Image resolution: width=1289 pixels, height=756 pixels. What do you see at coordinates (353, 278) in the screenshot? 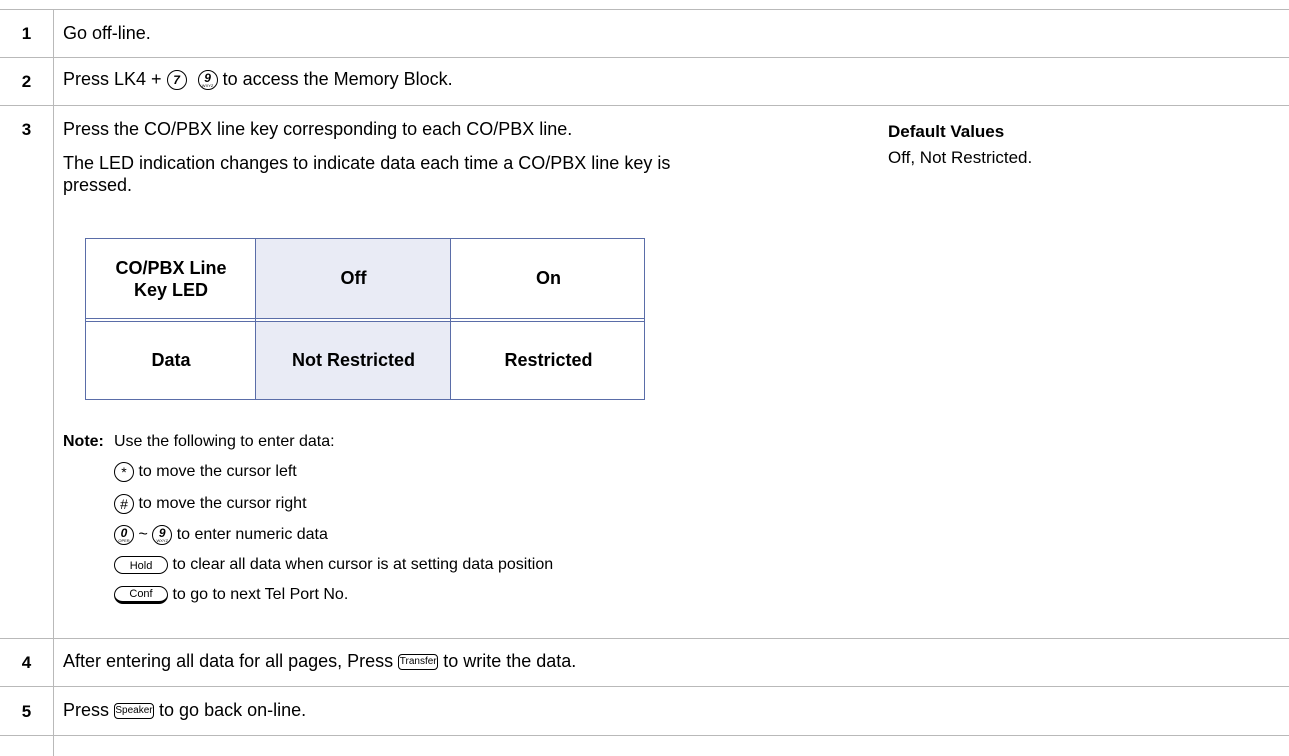
I see `table-header-cell: Off` at bounding box center [353, 278].